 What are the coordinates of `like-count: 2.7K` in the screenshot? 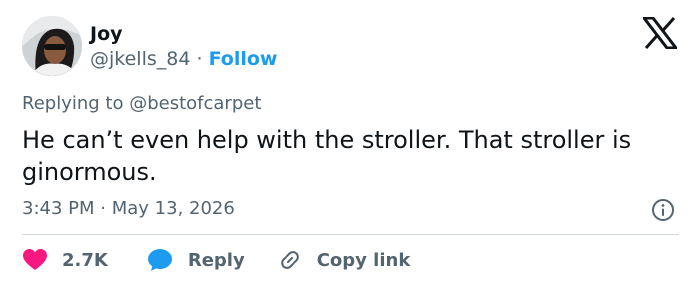 It's located at (85, 260).